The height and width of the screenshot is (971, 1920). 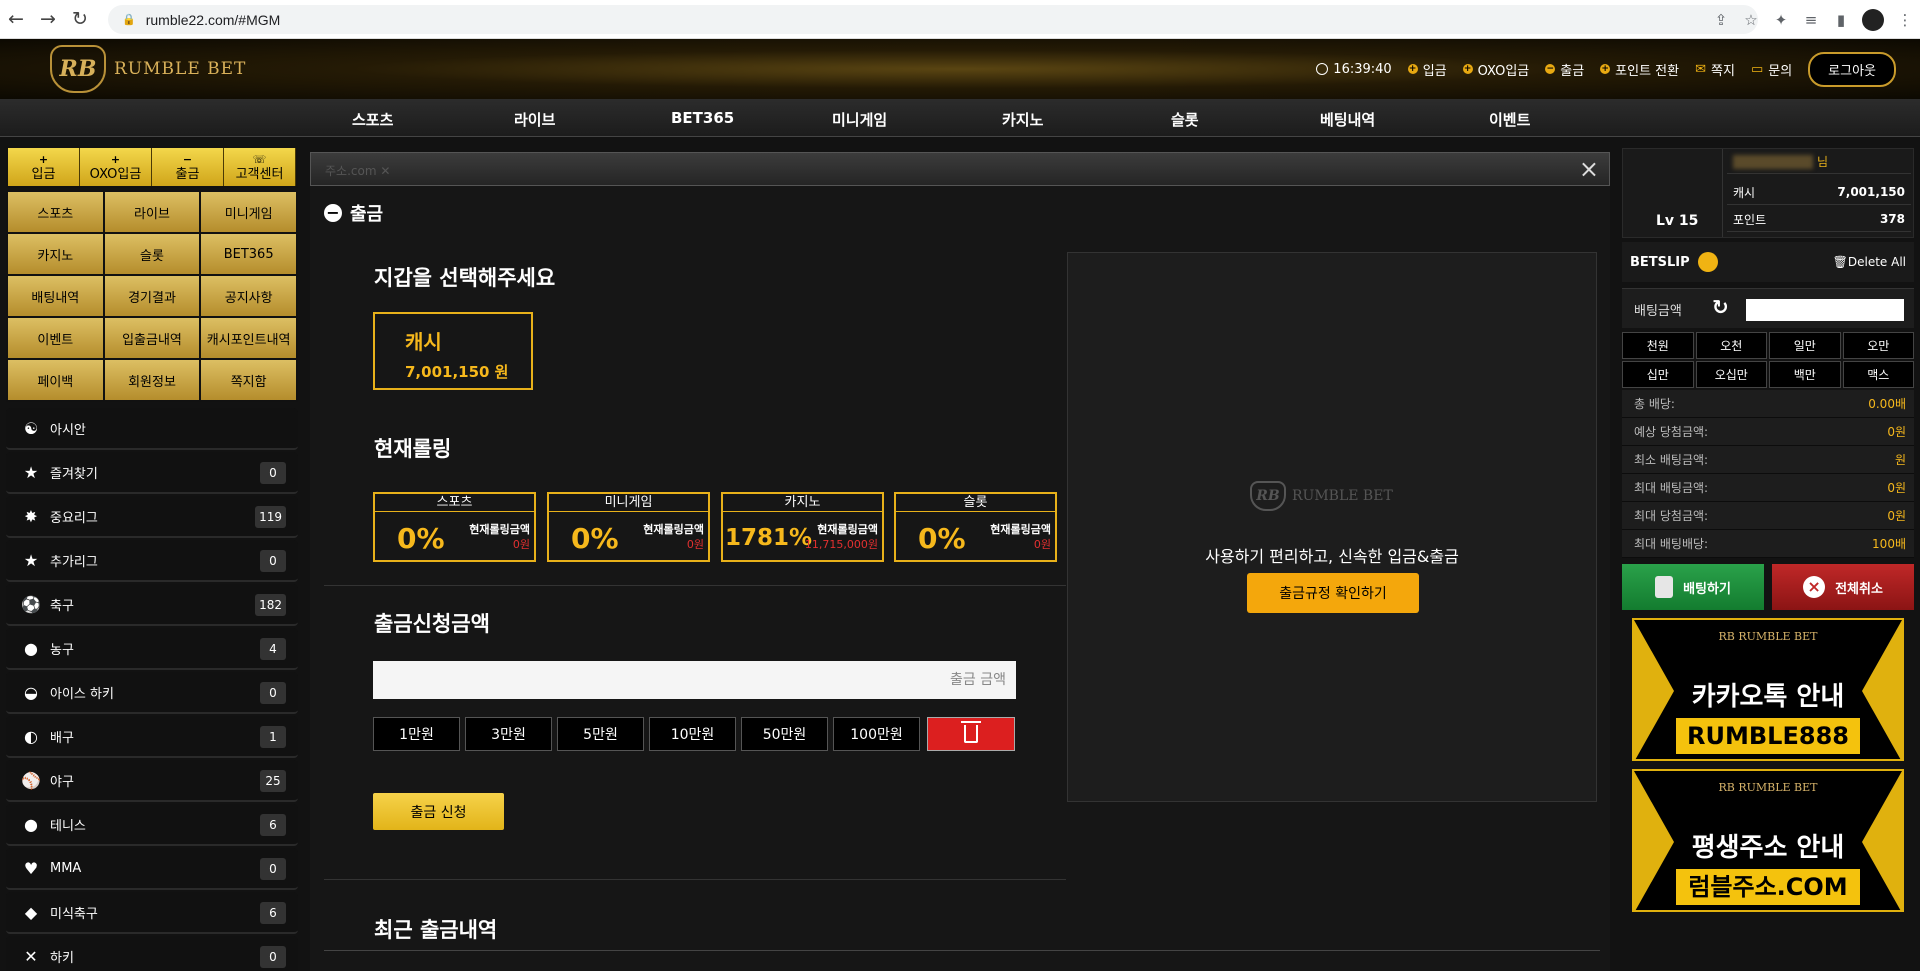 What do you see at coordinates (55, 254) in the screenshot?
I see `menu-grid-item: 카지노` at bounding box center [55, 254].